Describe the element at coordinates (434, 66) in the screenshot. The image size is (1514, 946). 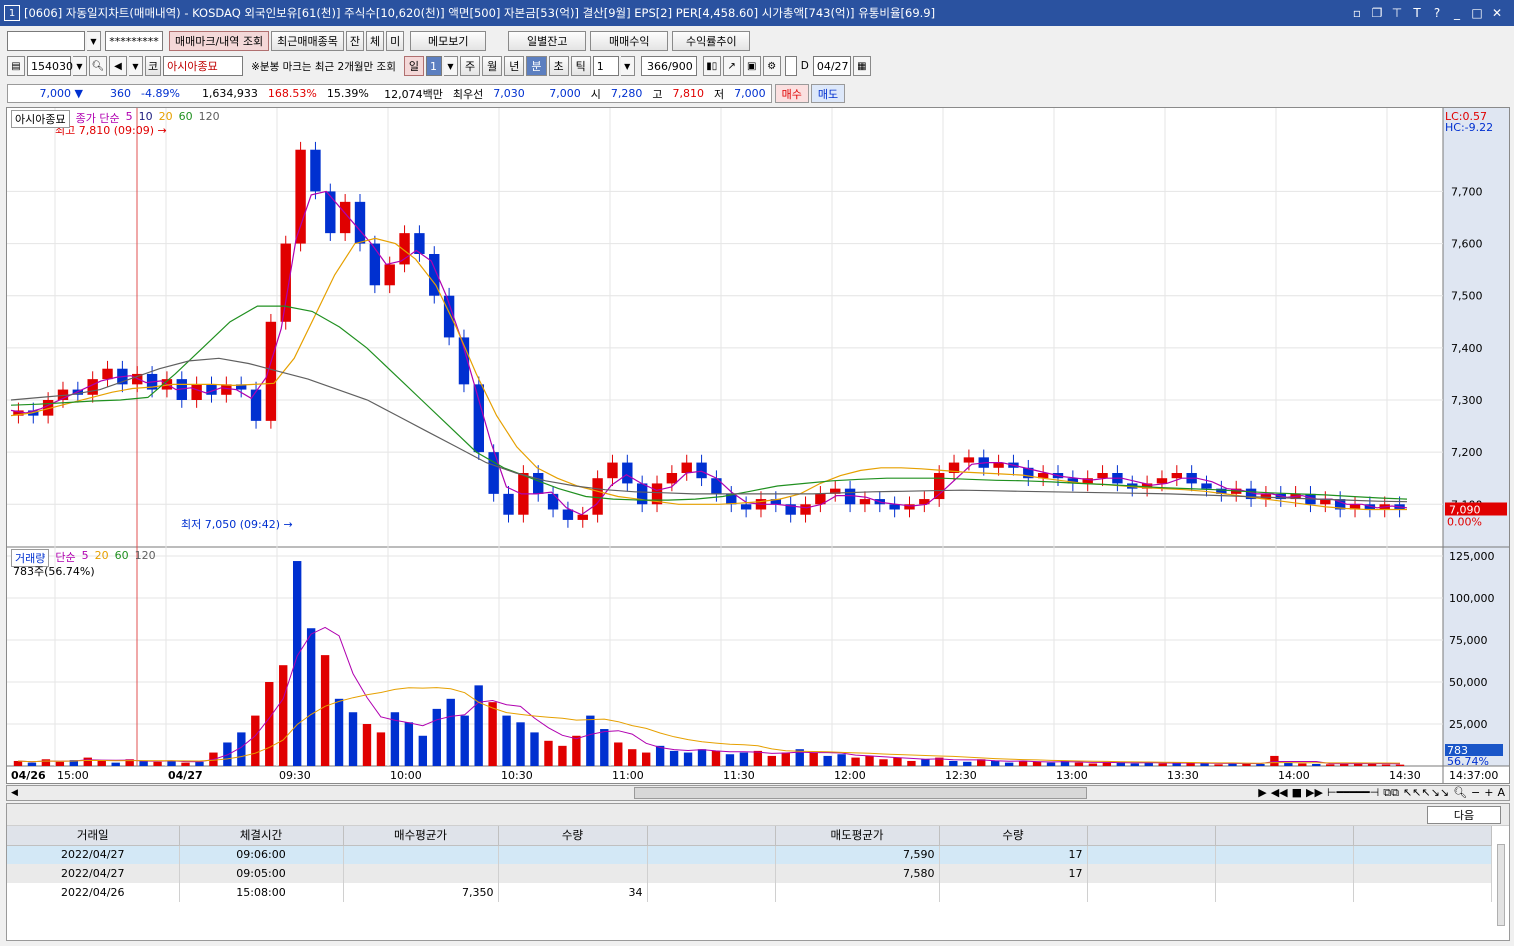
I see `day-value-input: 1` at that location.